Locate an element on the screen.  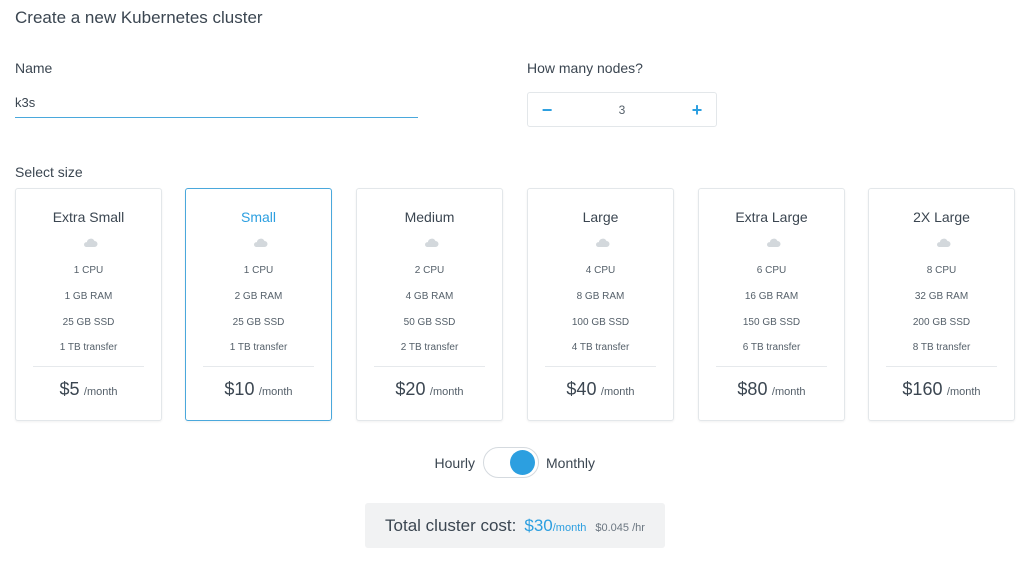
plan-ram: 2 GB RAM is located at coordinates (258, 296).